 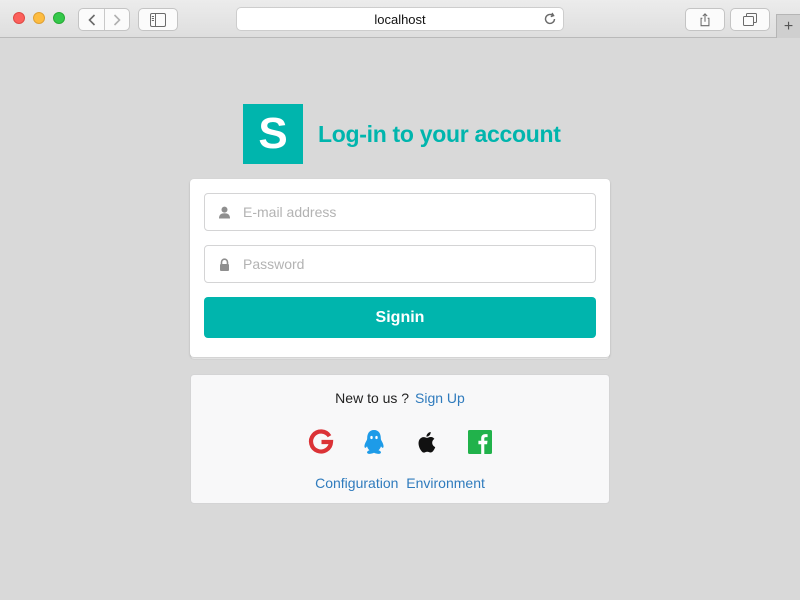 What do you see at coordinates (224, 212) in the screenshot?
I see `user-icon` at bounding box center [224, 212].